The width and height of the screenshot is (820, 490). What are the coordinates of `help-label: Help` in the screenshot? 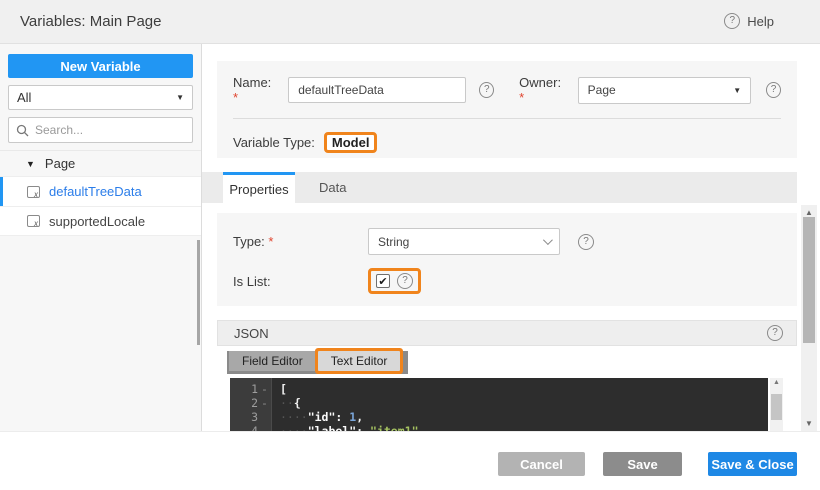 It's located at (760, 21).